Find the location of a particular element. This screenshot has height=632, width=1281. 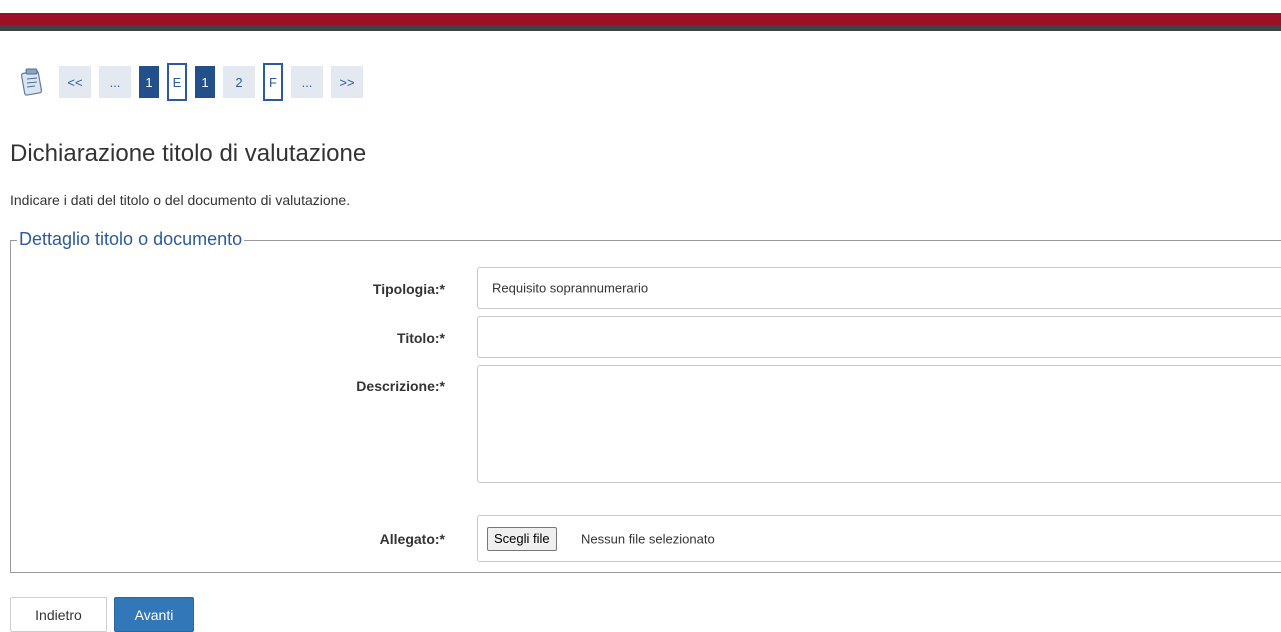

tipologia-value: Requisito soprannumerario is located at coordinates (570, 288).